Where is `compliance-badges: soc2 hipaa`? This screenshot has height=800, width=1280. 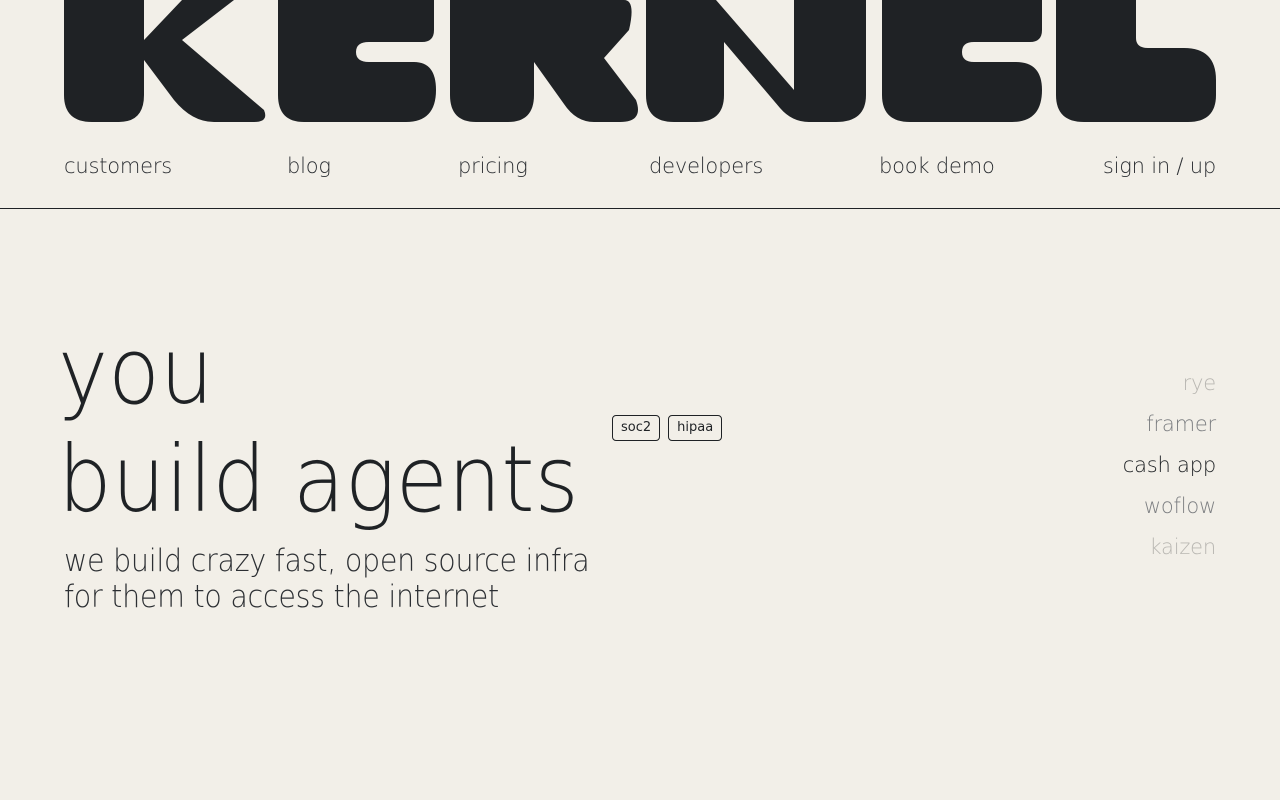 compliance-badges: soc2 hipaa is located at coordinates (667, 428).